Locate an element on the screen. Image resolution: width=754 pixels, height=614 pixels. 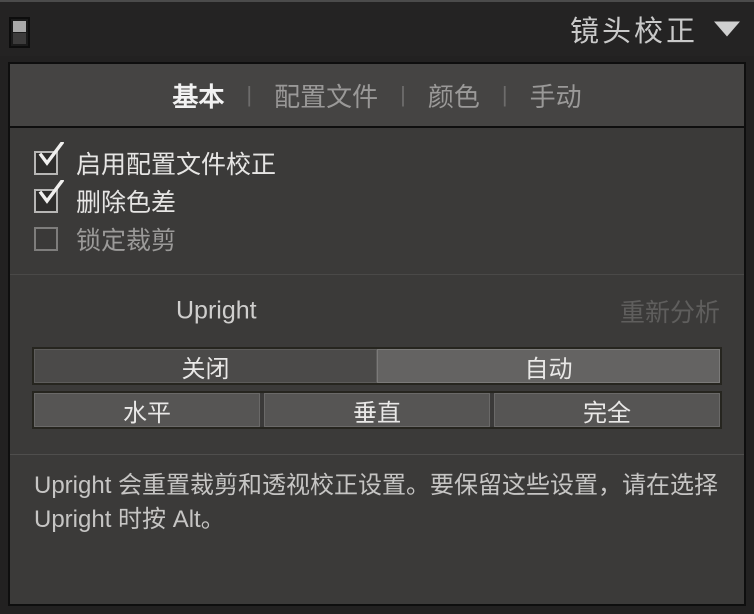
checkbox-row-constrain-crop: 锁定裁剪 is located at coordinates (389, 239).